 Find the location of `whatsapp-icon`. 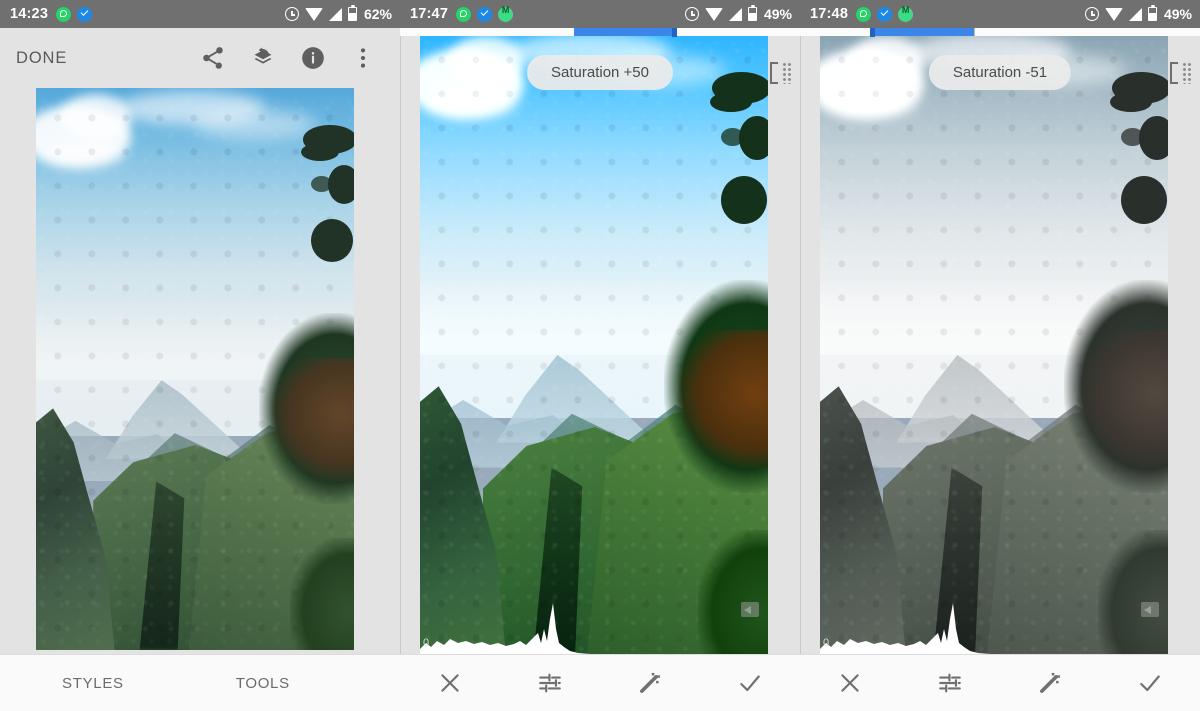

whatsapp-icon is located at coordinates (864, 14).